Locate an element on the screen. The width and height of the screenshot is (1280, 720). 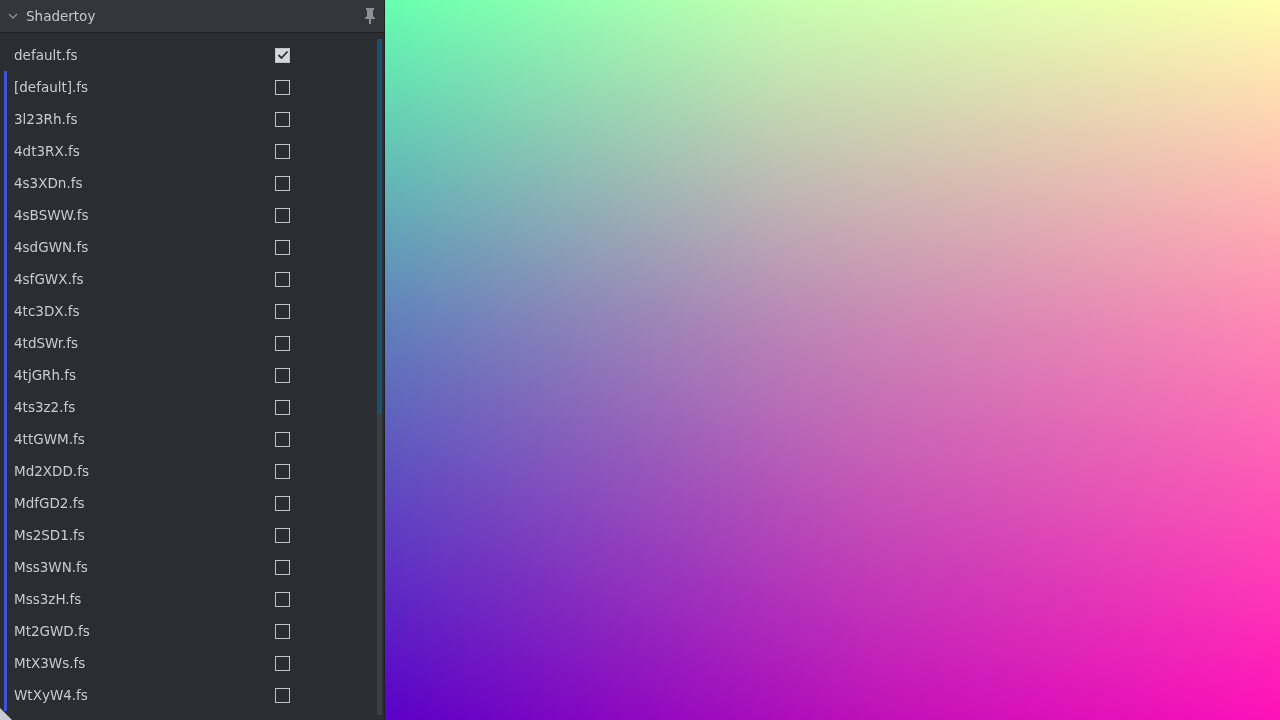
file-name: Mss3WN.fs is located at coordinates (51, 567).